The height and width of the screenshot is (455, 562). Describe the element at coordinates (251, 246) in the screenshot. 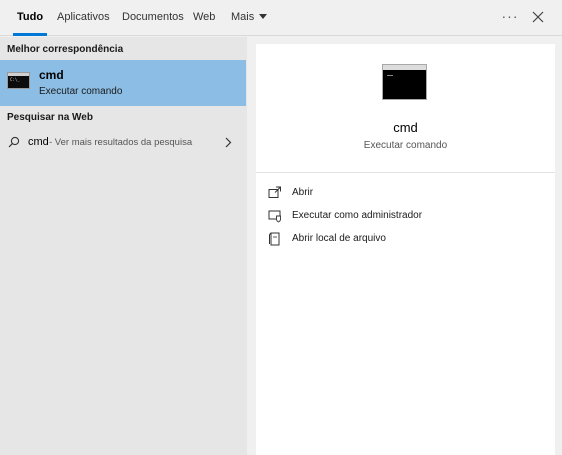

I see `panel-gap` at that location.